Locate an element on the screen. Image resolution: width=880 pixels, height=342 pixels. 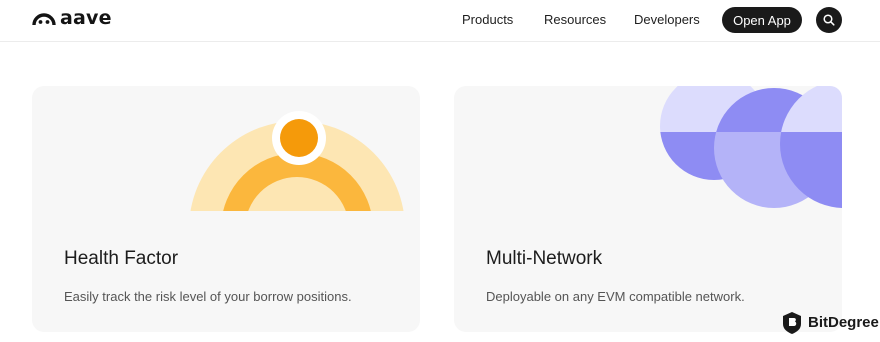
open-app-button: Open App is located at coordinates (762, 20).